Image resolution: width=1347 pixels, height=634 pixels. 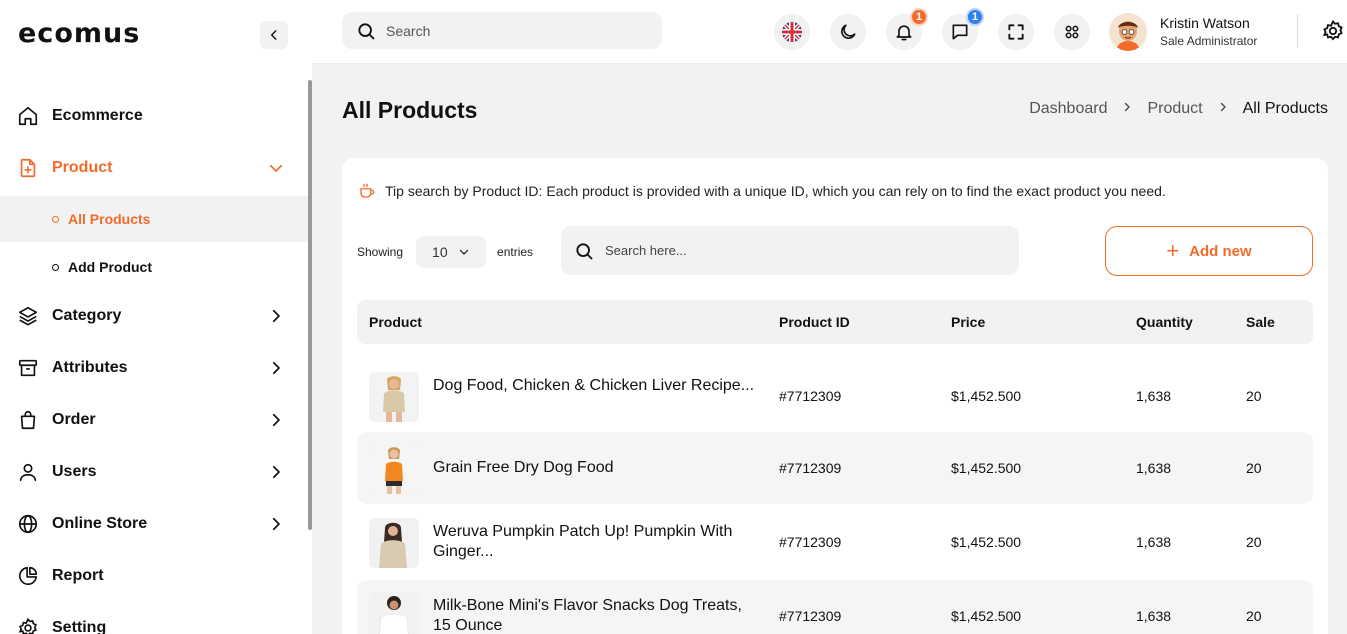 I want to click on chat-icon, so click(x=960, y=32).